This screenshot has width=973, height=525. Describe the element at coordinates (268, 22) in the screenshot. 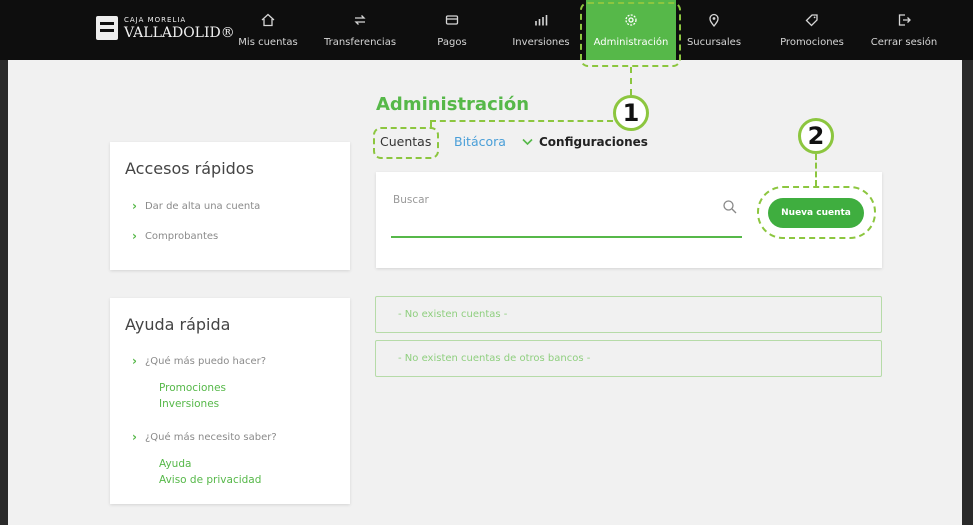

I see `home-icon` at that location.